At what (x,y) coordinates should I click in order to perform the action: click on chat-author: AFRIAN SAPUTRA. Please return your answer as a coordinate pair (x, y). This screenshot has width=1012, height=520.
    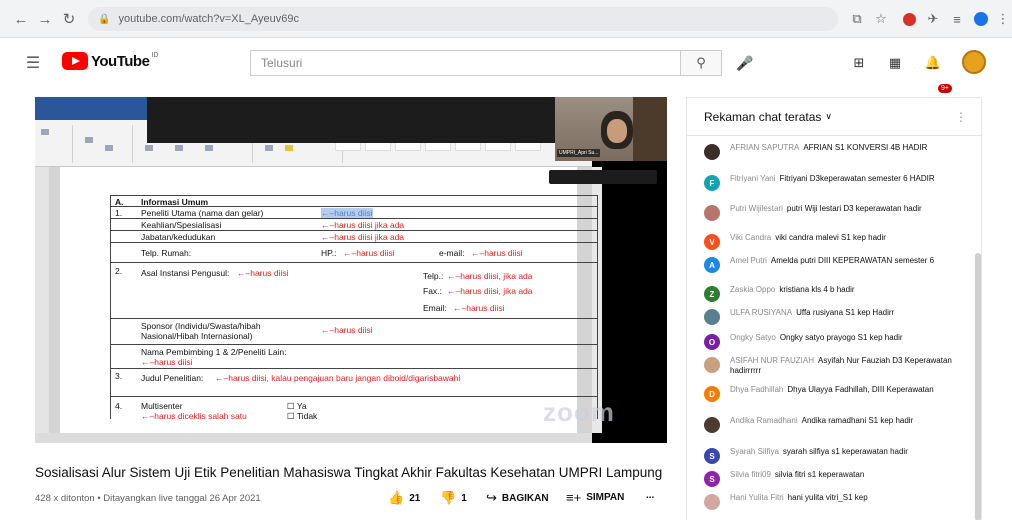
    Looking at the image, I should click on (764, 147).